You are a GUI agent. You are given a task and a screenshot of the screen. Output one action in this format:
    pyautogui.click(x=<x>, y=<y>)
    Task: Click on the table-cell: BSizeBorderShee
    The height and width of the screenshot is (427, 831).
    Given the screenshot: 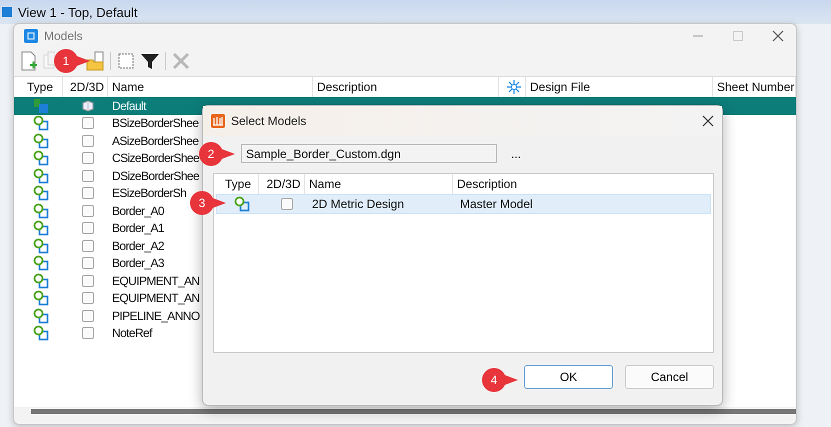 What is the action you would take?
    pyautogui.click(x=155, y=123)
    